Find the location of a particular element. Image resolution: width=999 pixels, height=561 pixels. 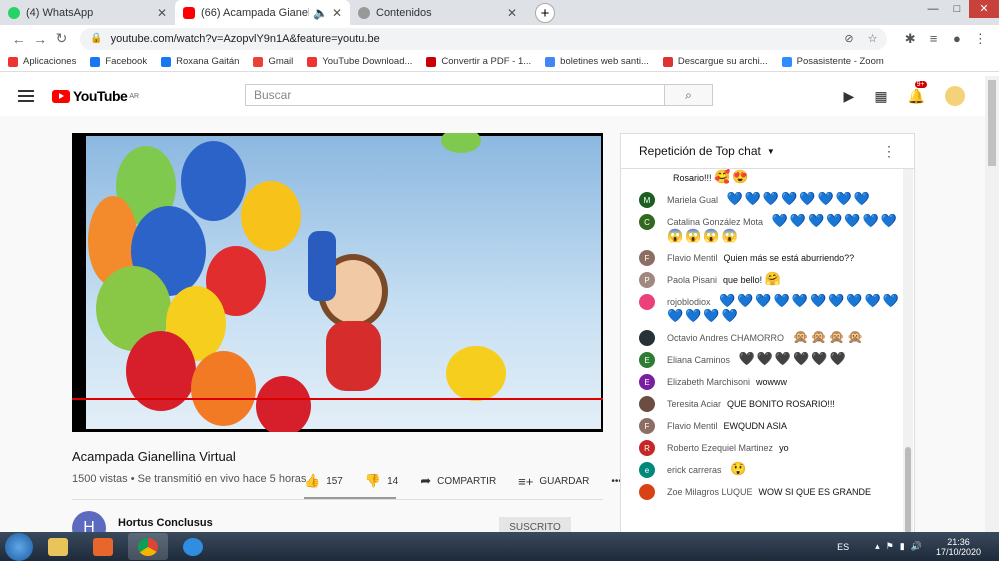

start-button is located at coordinates (19, 546).